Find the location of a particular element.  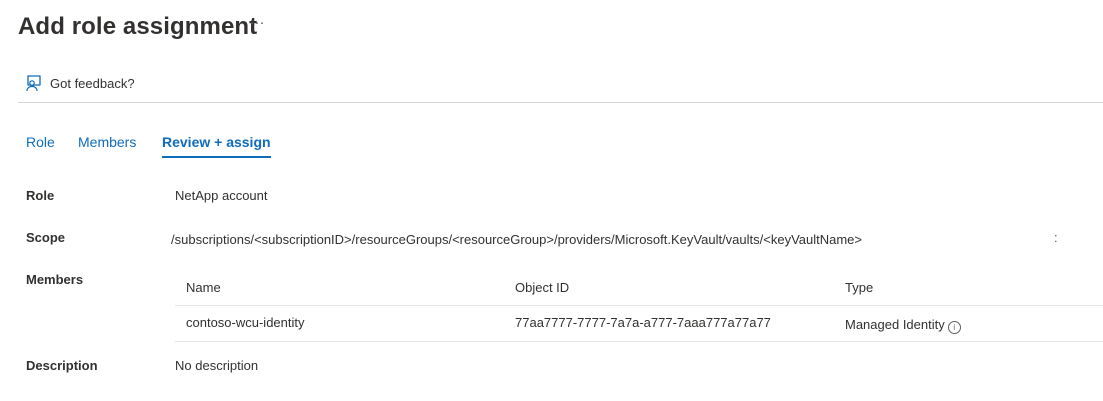

table-header: Name Object ID Type is located at coordinates (639, 287).